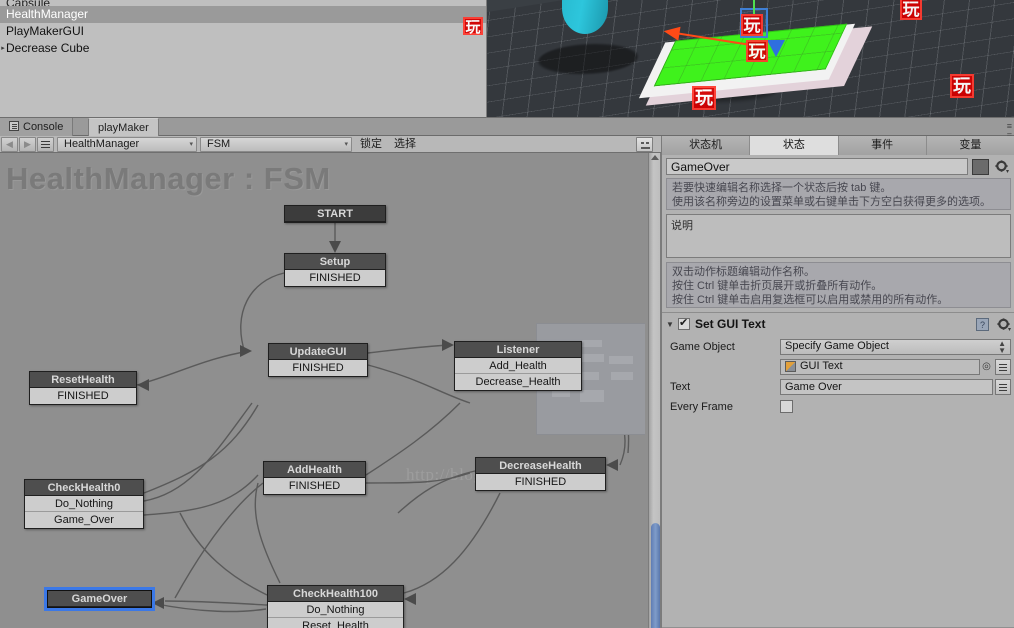  I want to click on state-color-swatch, so click(980, 166).